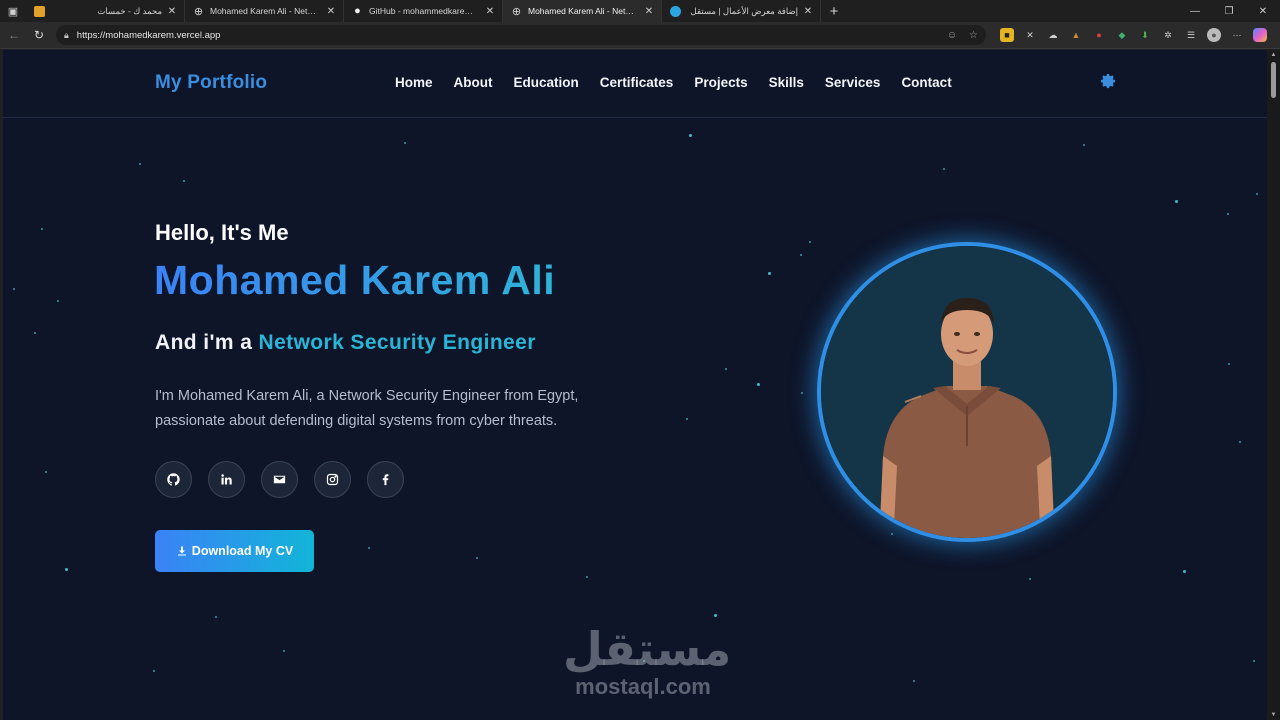 The image size is (1280, 720). I want to click on nav-link-certificates: Certificates, so click(637, 82).